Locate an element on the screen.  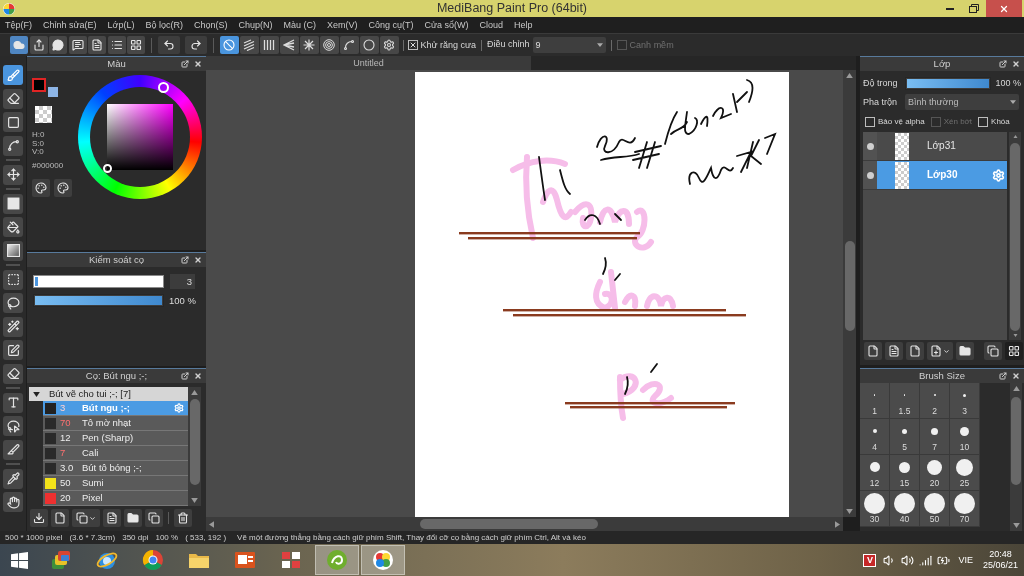
speaker-icon is located at coordinates (908, 560).